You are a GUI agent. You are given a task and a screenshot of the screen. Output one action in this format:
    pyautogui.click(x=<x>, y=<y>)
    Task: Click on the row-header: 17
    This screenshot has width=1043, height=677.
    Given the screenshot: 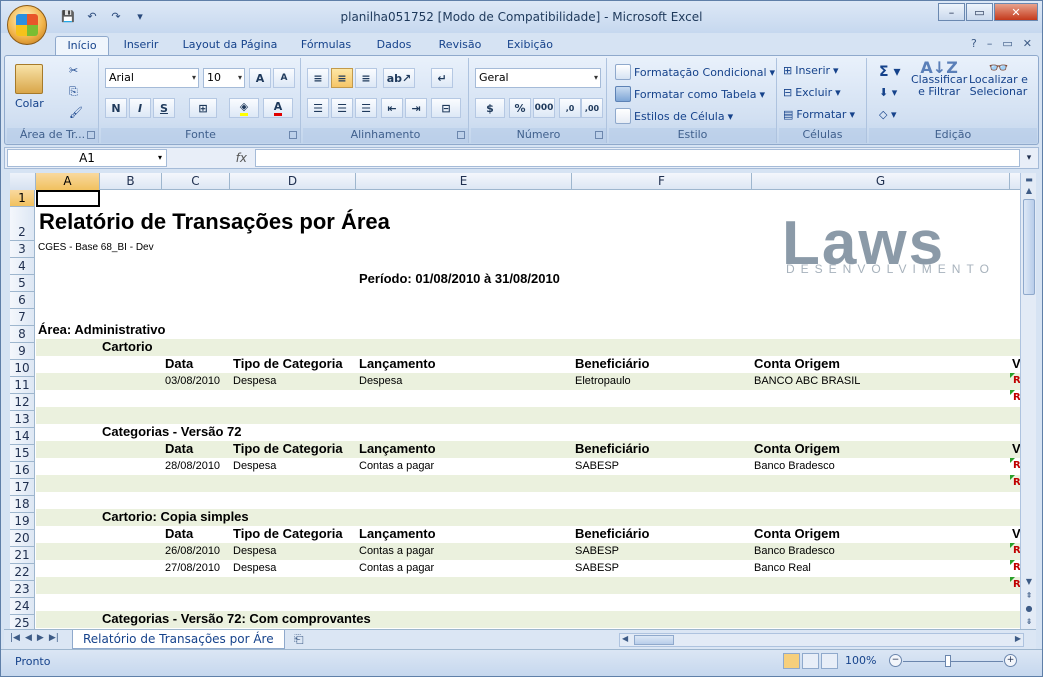 What is the action you would take?
    pyautogui.click(x=22, y=487)
    